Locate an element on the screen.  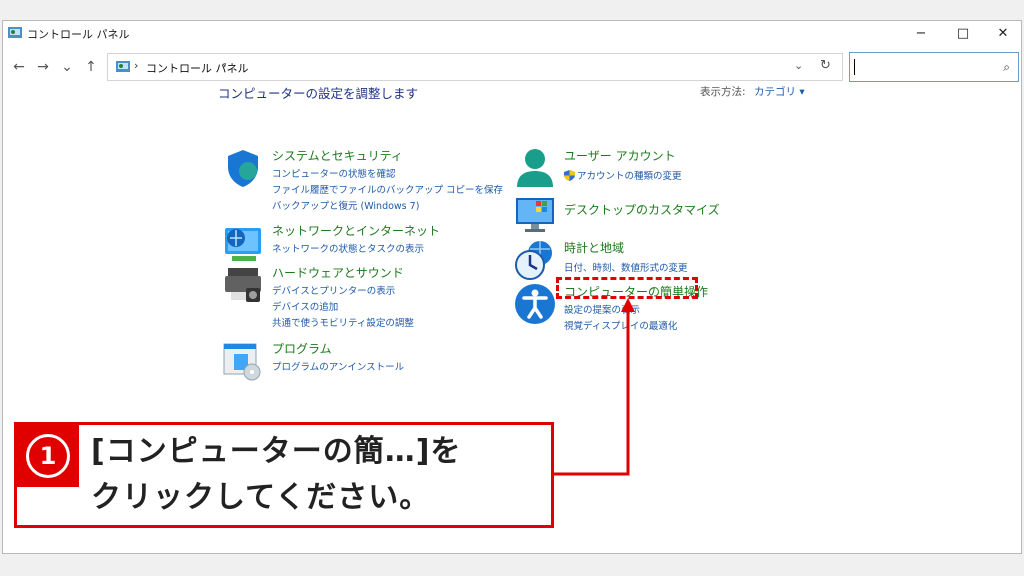
step-number: 1 is located at coordinates (48, 456).